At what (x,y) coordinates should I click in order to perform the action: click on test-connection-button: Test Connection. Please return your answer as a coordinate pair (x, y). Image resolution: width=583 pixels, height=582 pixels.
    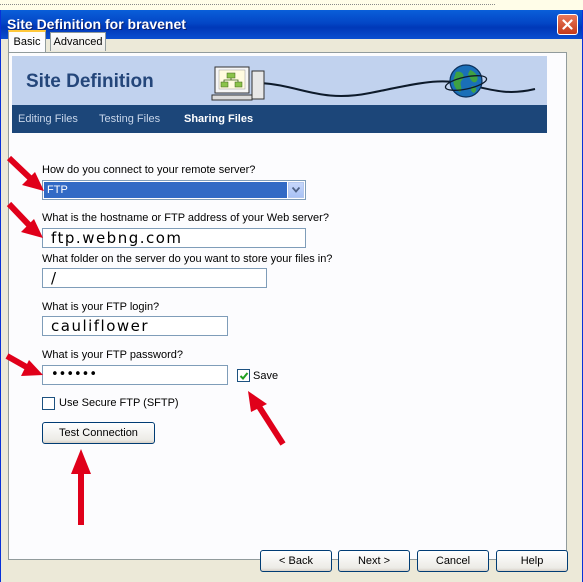
    Looking at the image, I should click on (98, 433).